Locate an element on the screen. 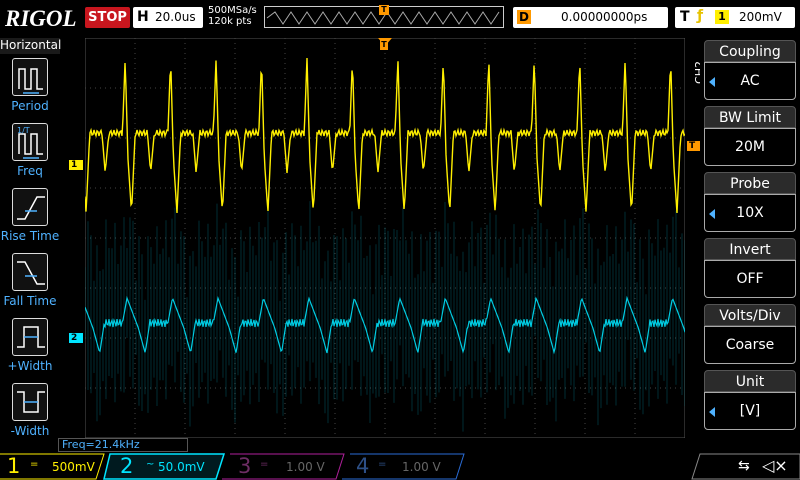  coupling-value: AC is located at coordinates (750, 81).